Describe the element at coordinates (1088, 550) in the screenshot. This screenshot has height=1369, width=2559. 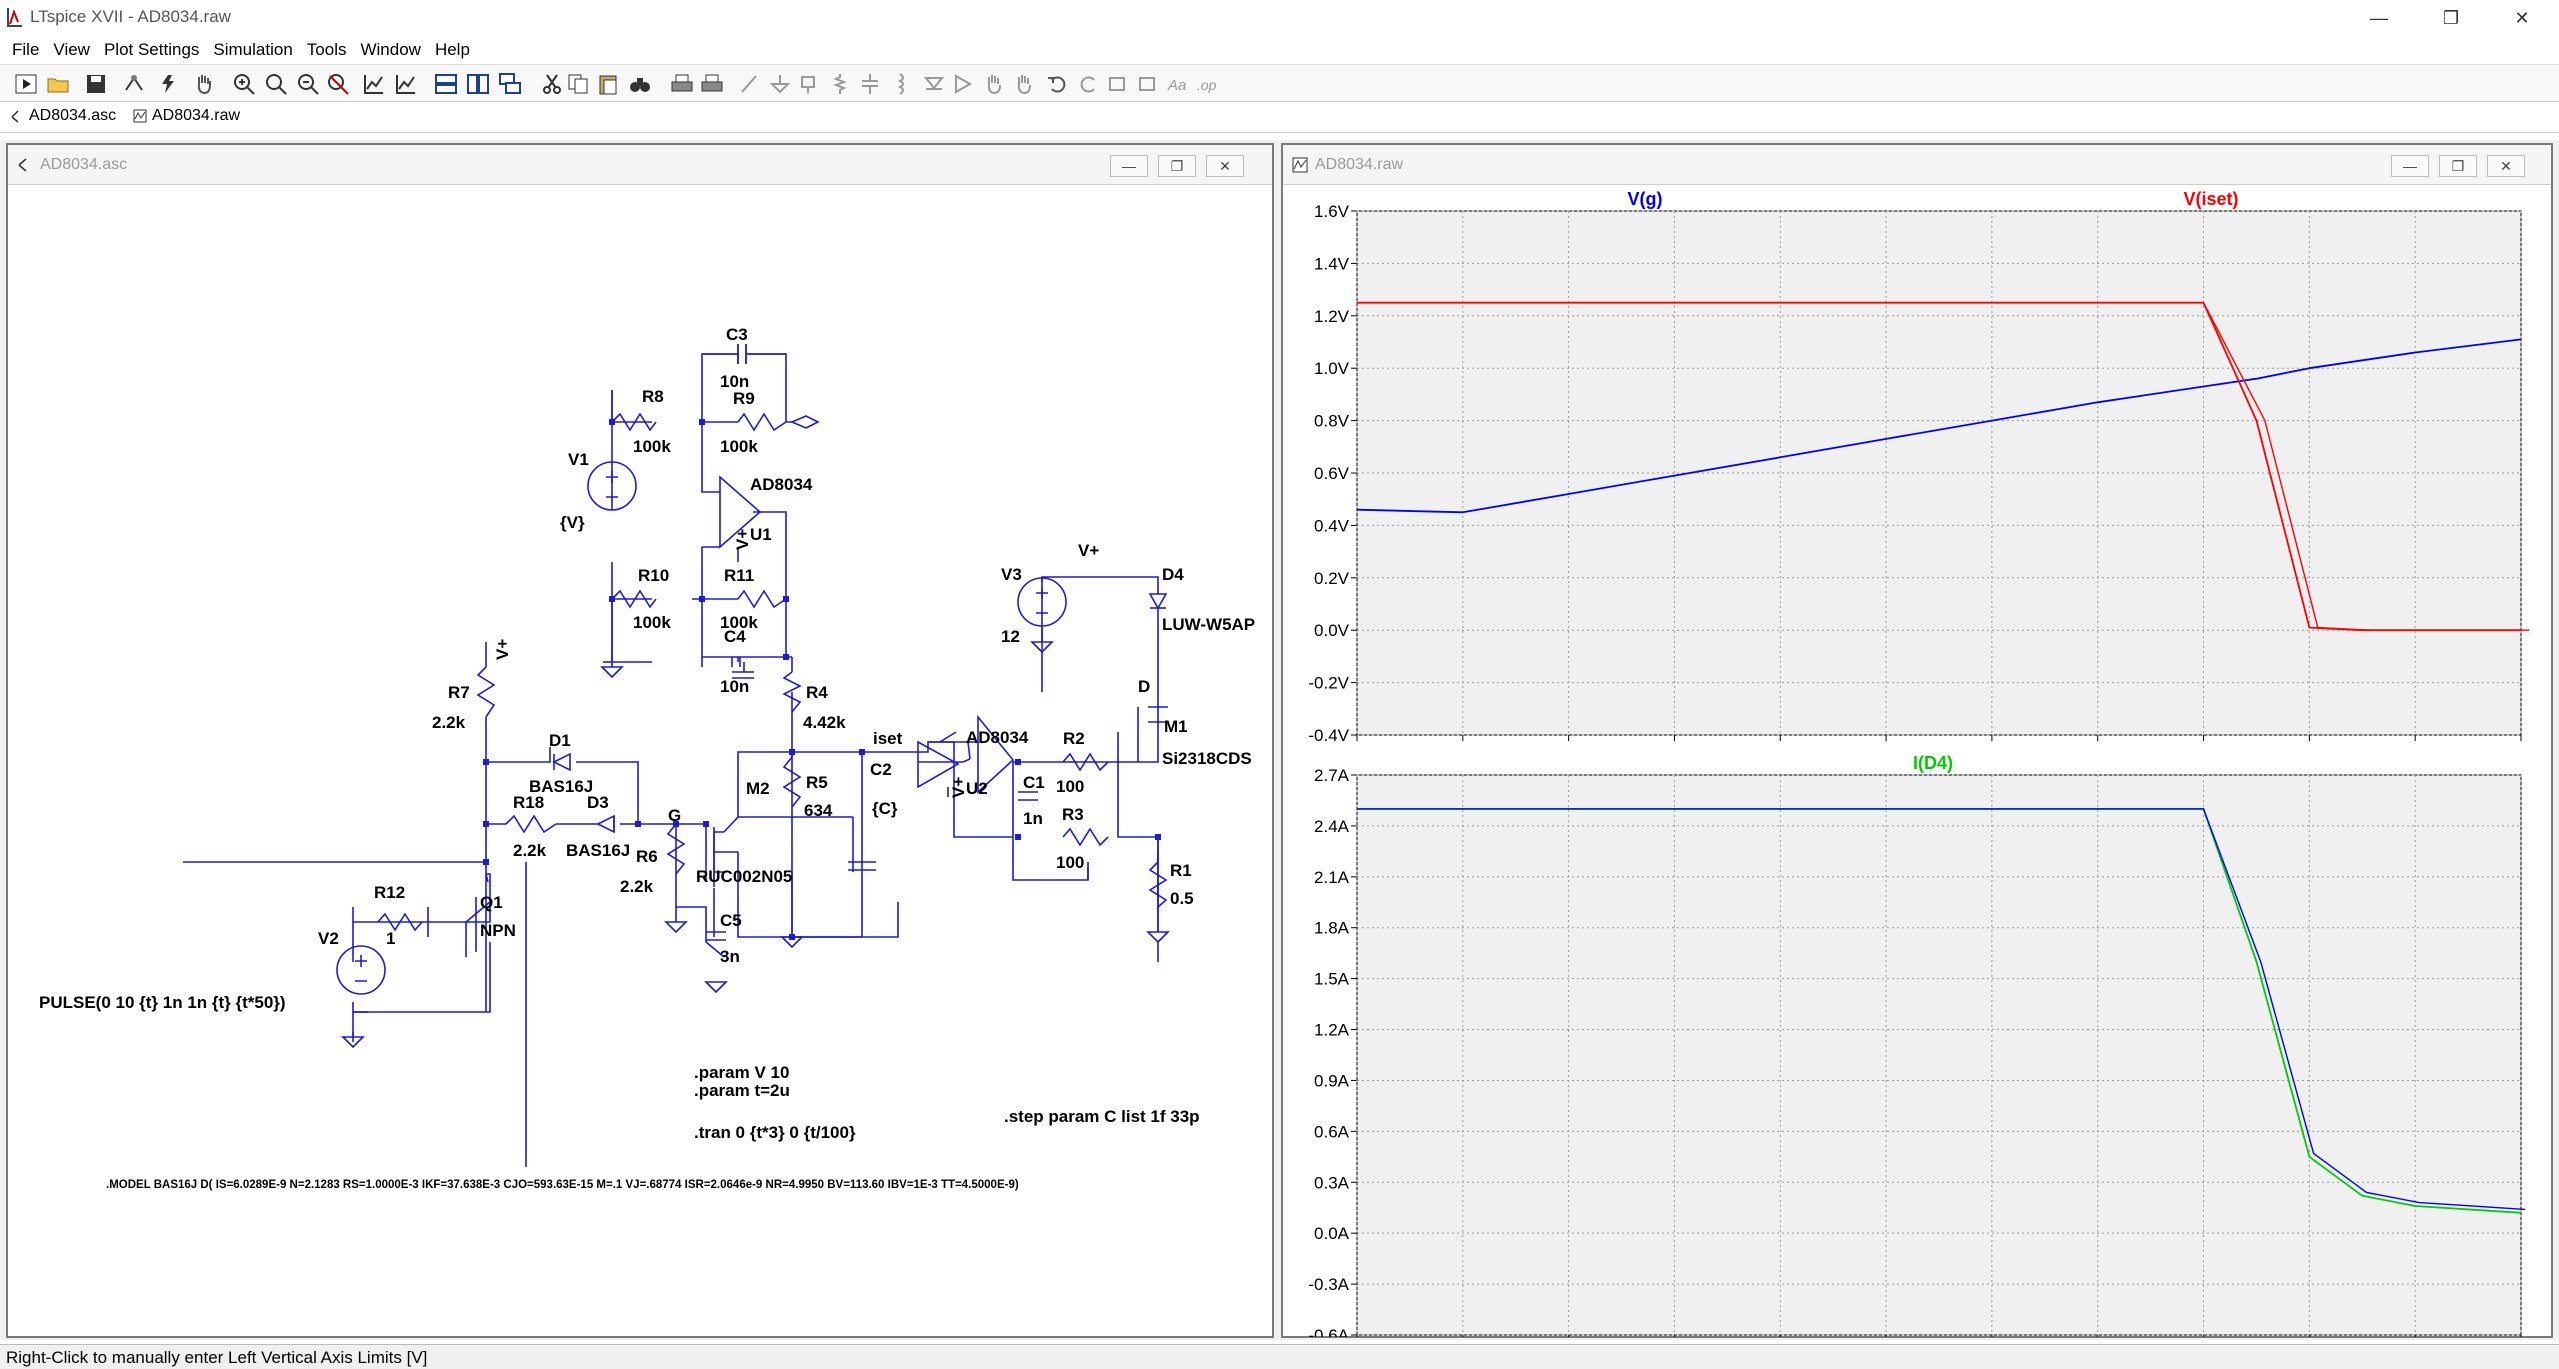
I see `label-vplus-v3: V+` at that location.